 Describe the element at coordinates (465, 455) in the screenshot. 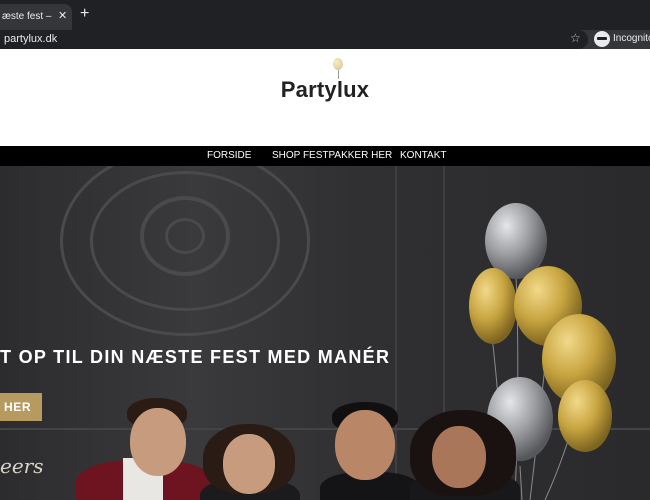

I see `person-4-illustration` at that location.